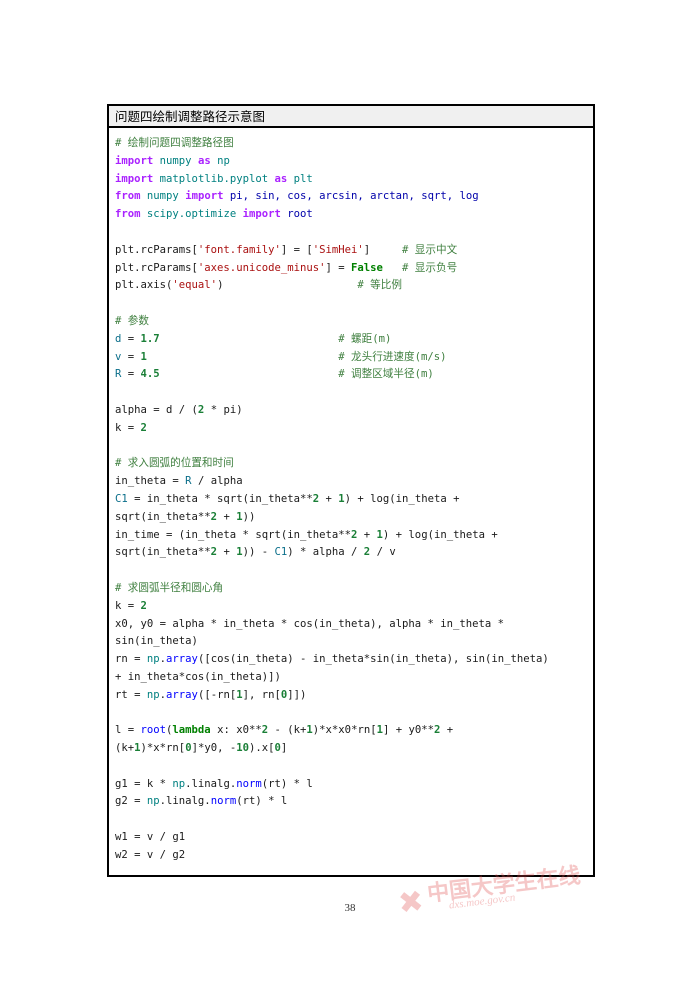  What do you see at coordinates (131, 356) in the screenshot?
I see `code-token-plain: =` at bounding box center [131, 356].